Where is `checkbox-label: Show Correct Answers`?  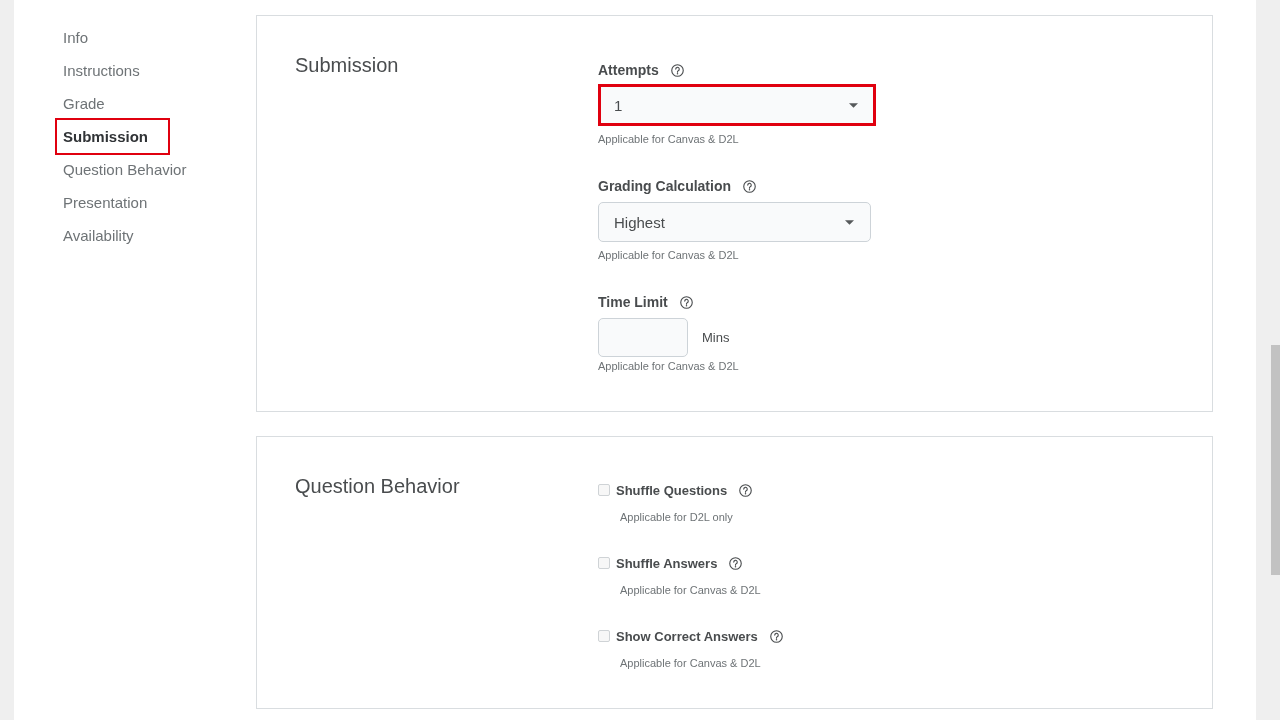
checkbox-label: Show Correct Answers is located at coordinates (687, 636).